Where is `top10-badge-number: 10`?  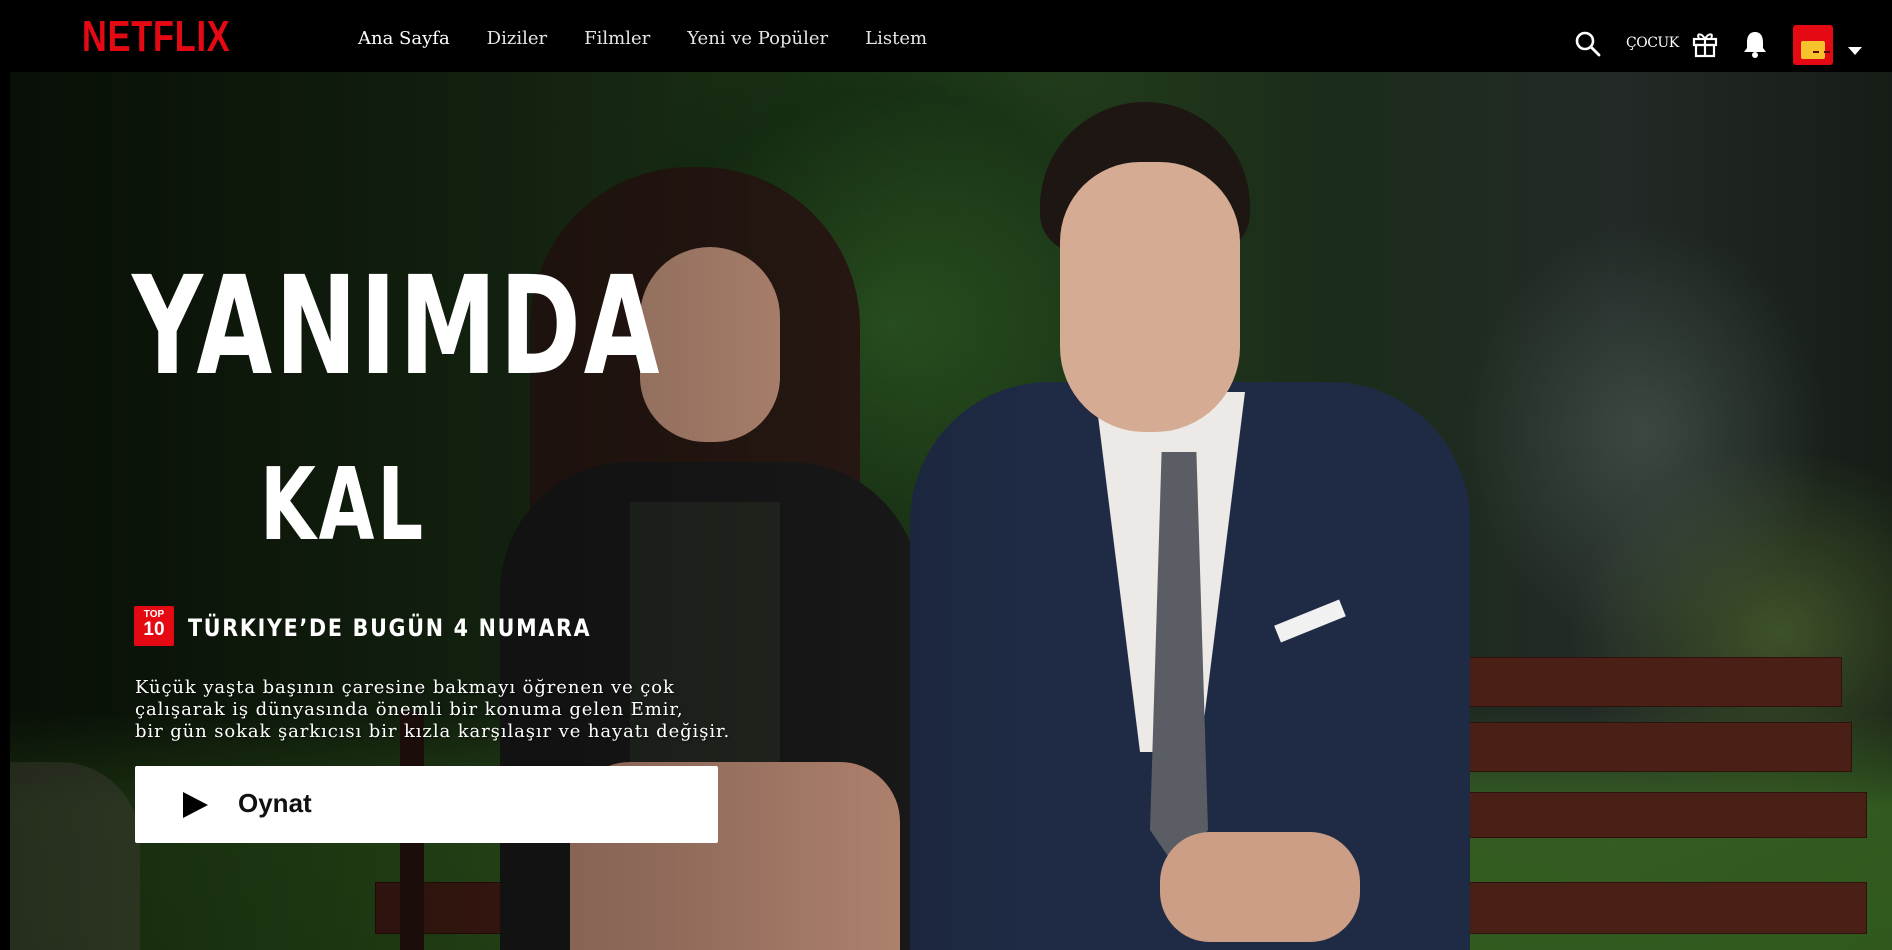
top10-badge-number: 10 is located at coordinates (154, 629).